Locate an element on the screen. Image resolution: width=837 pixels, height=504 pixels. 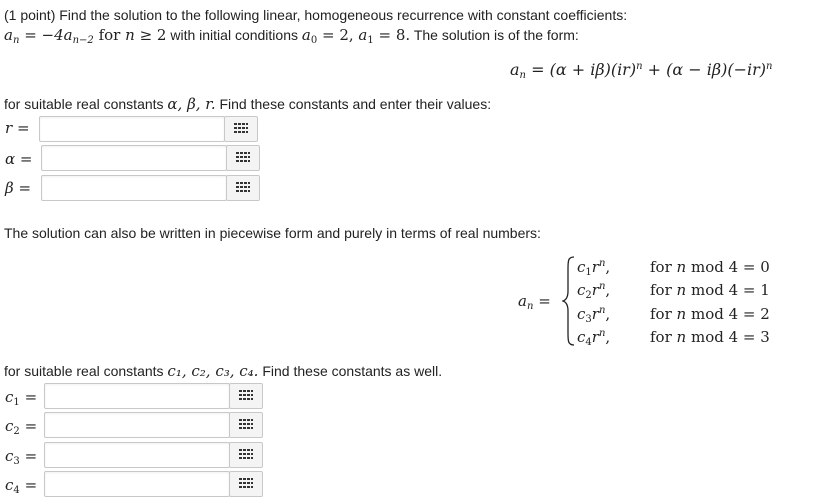
recurrence-eq: = is located at coordinates (30, 35).